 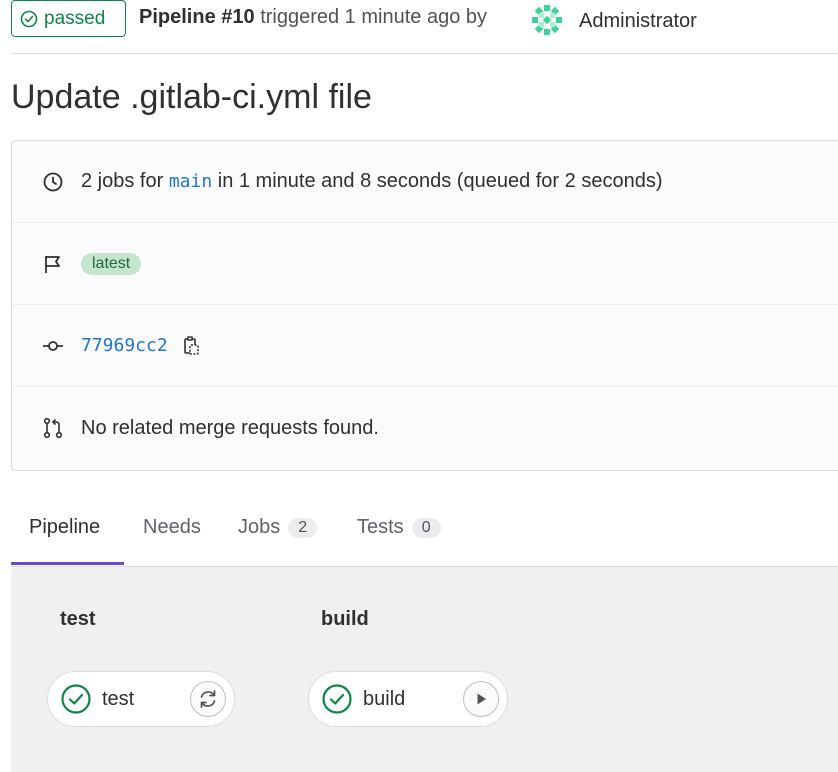 I want to click on tab-tests: Tests 0, so click(x=399, y=527).